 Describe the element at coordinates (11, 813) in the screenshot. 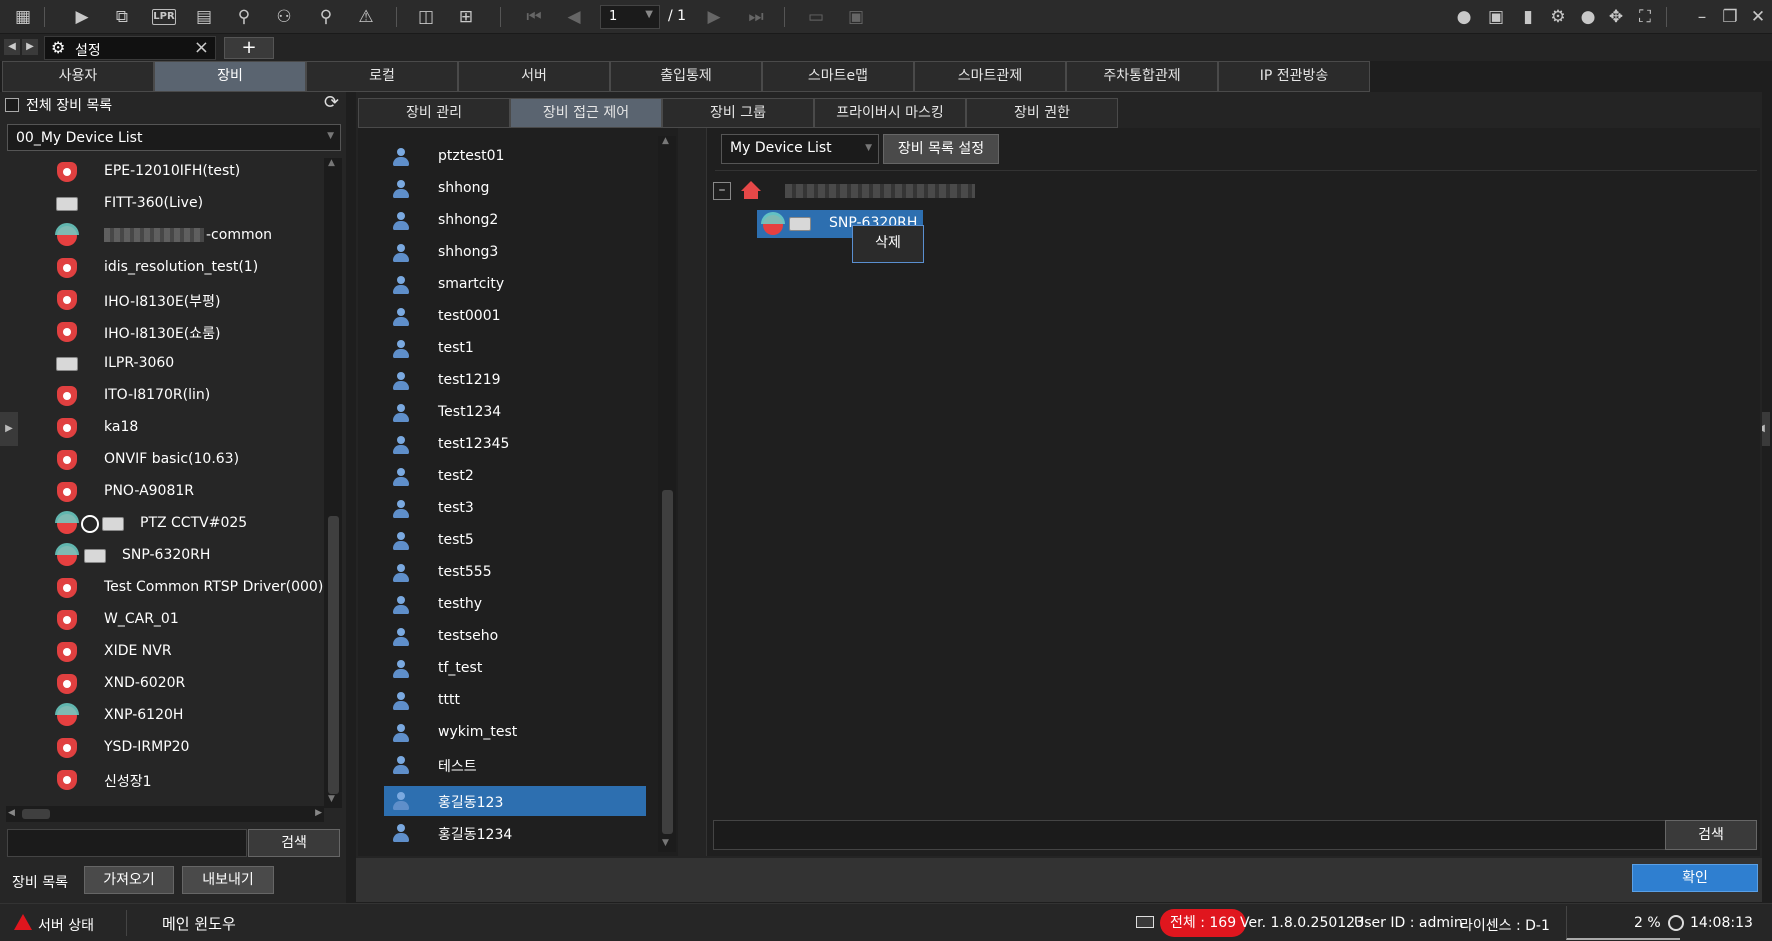

I see `scroll-left-icon: ◀` at that location.